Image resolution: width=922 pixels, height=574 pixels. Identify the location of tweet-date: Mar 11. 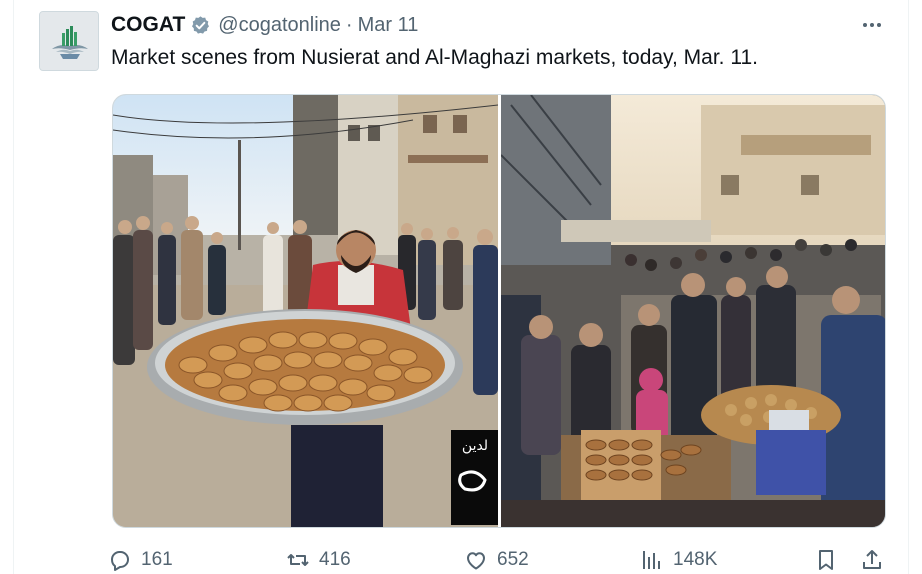
(388, 25).